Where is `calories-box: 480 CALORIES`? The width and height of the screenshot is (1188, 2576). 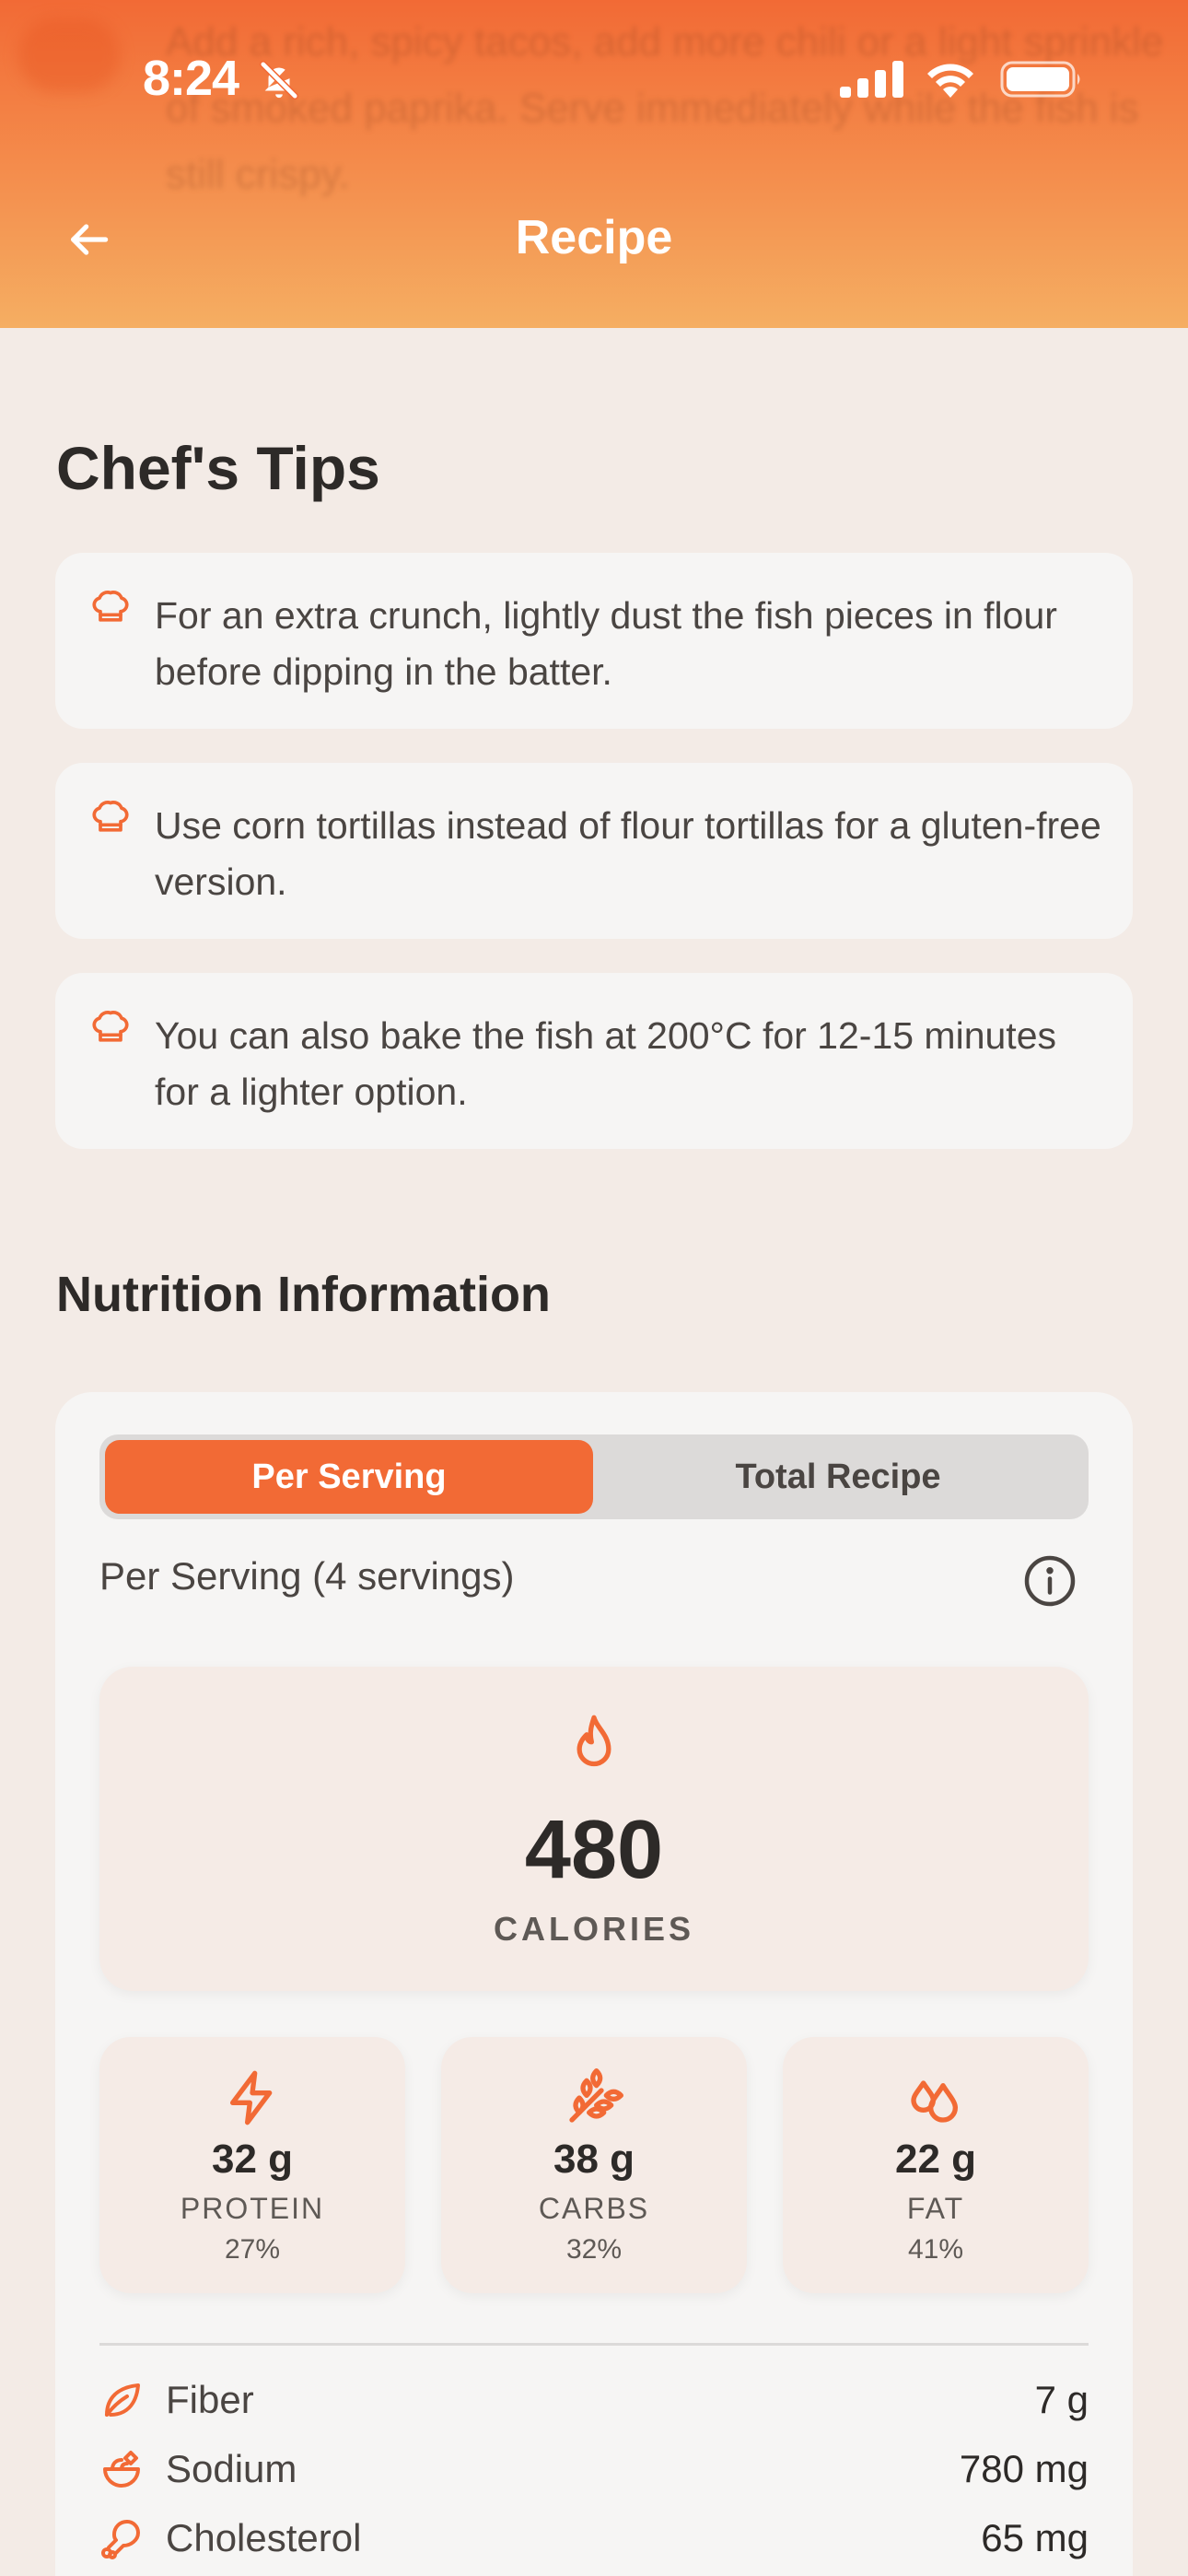 calories-box: 480 CALORIES is located at coordinates (594, 1829).